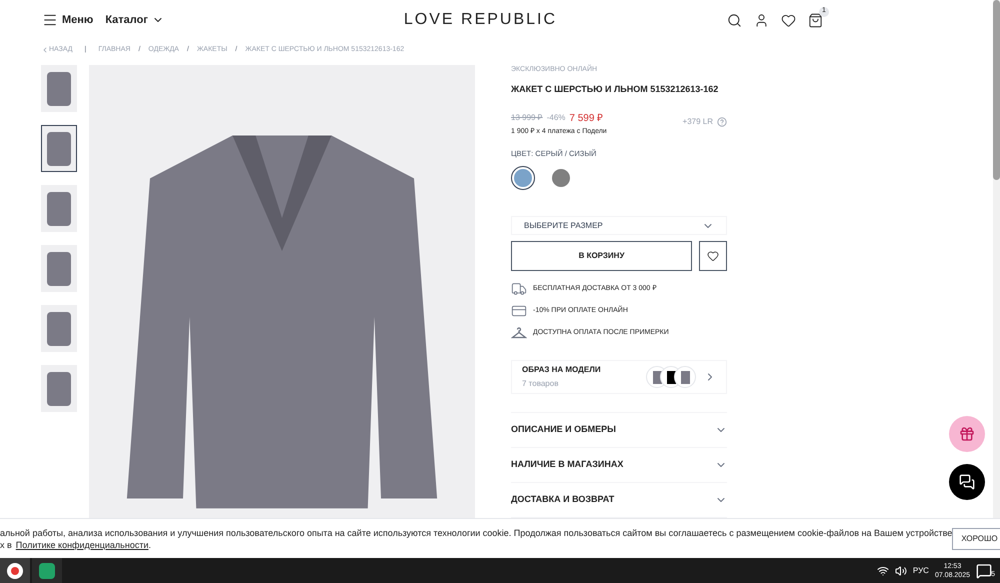 The height and width of the screenshot is (583, 1000). I want to click on look-card: ОБРАЗ НА МОДЕЛИ 7 товаров, so click(619, 377).